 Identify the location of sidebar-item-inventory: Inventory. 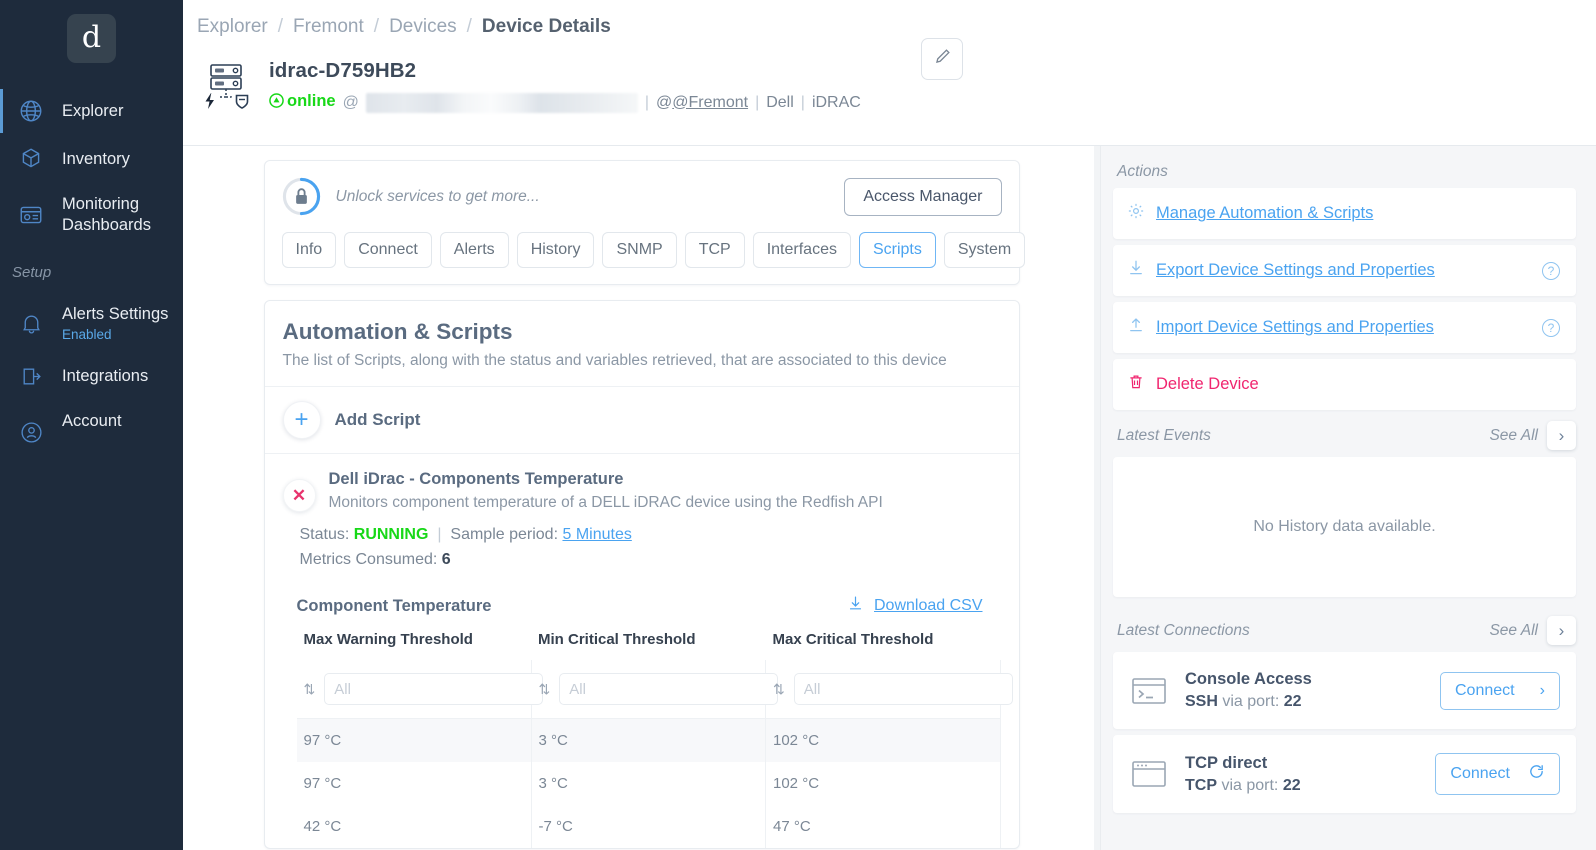
(91, 159).